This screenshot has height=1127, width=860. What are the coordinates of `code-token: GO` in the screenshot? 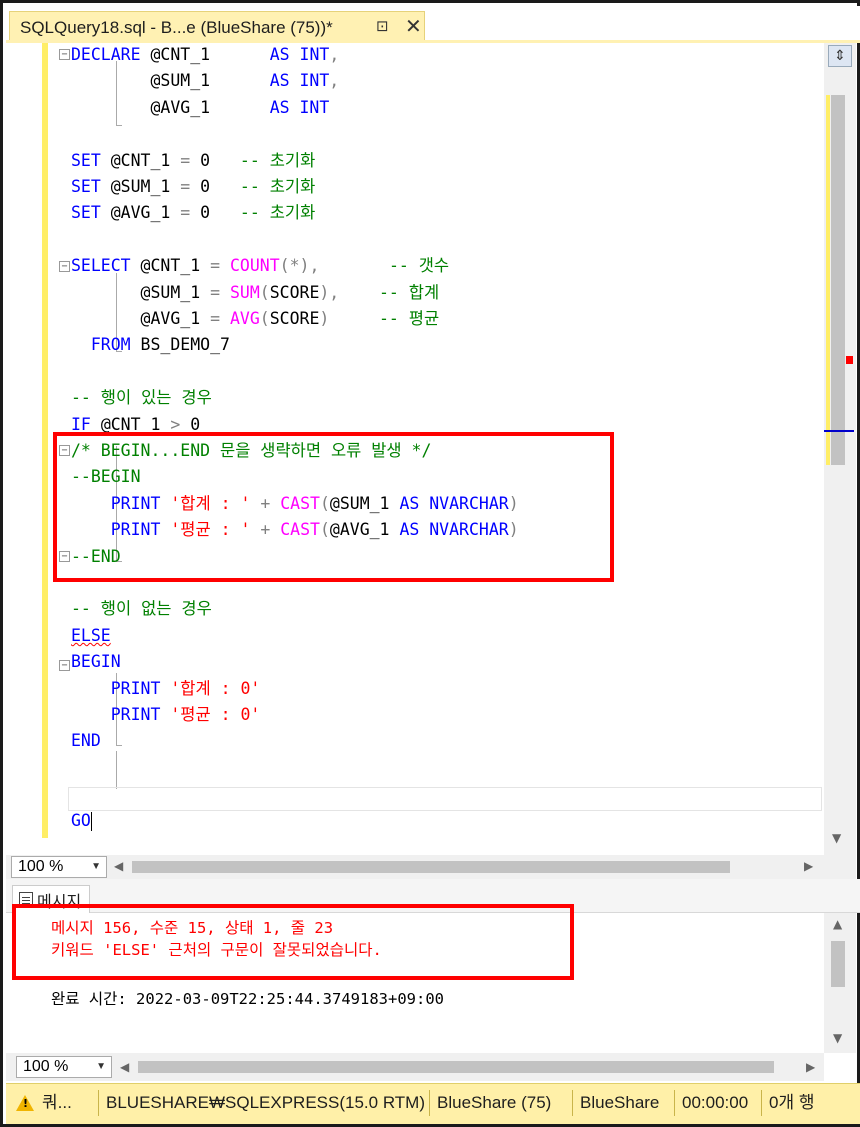 It's located at (81, 820).